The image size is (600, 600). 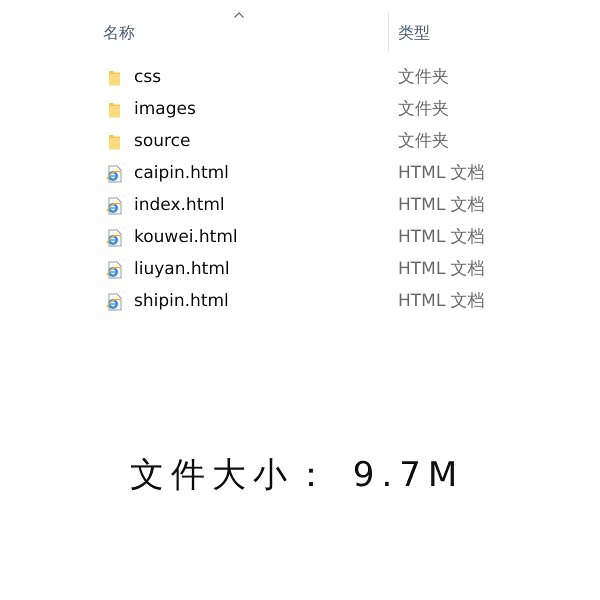 What do you see at coordinates (298, 475) in the screenshot?
I see `file-size-caption: 文件大小： 9.7M` at bounding box center [298, 475].